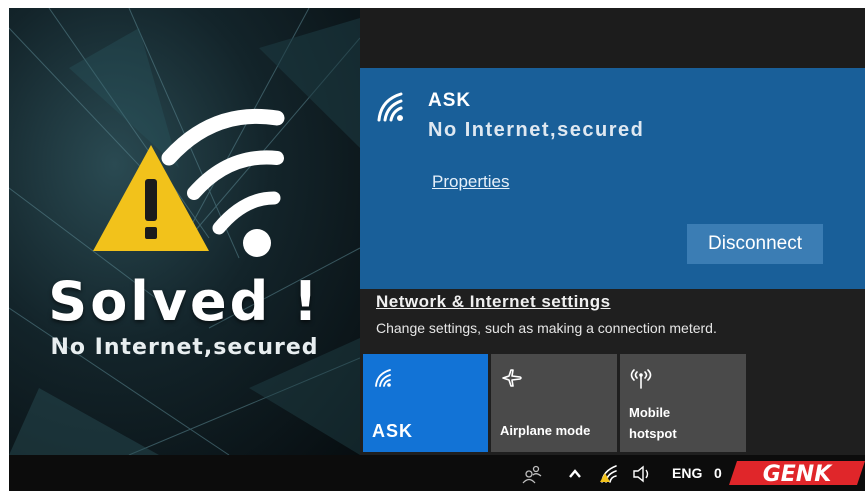  Describe the element at coordinates (425, 403) in the screenshot. I see `quick-action-wifi: ASK` at that location.